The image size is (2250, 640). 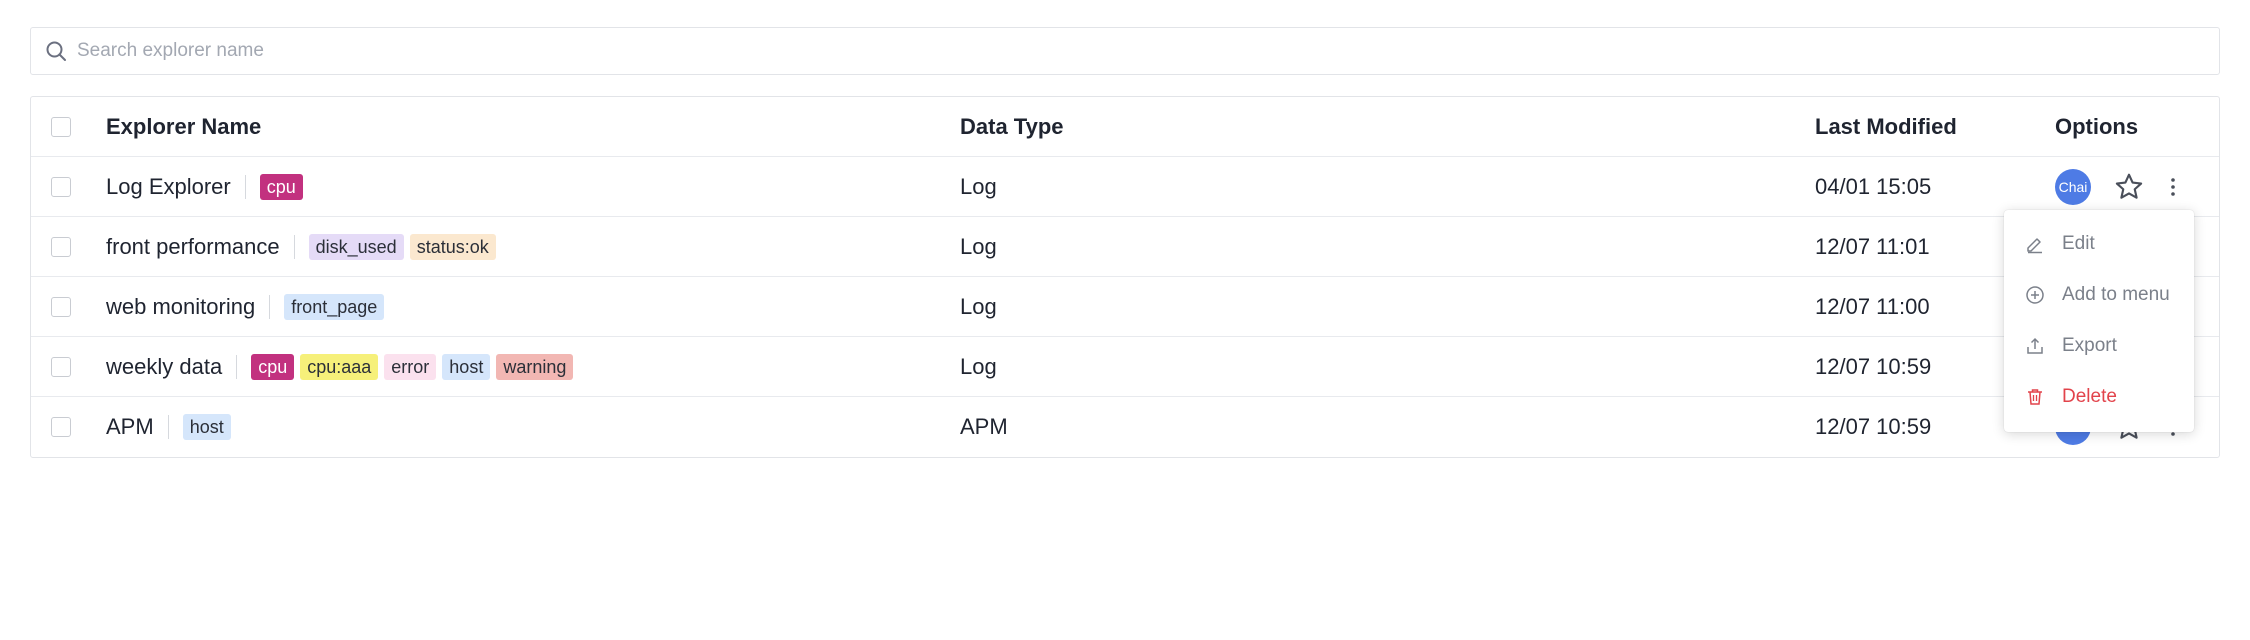 I want to click on search-bar, so click(x=1125, y=51).